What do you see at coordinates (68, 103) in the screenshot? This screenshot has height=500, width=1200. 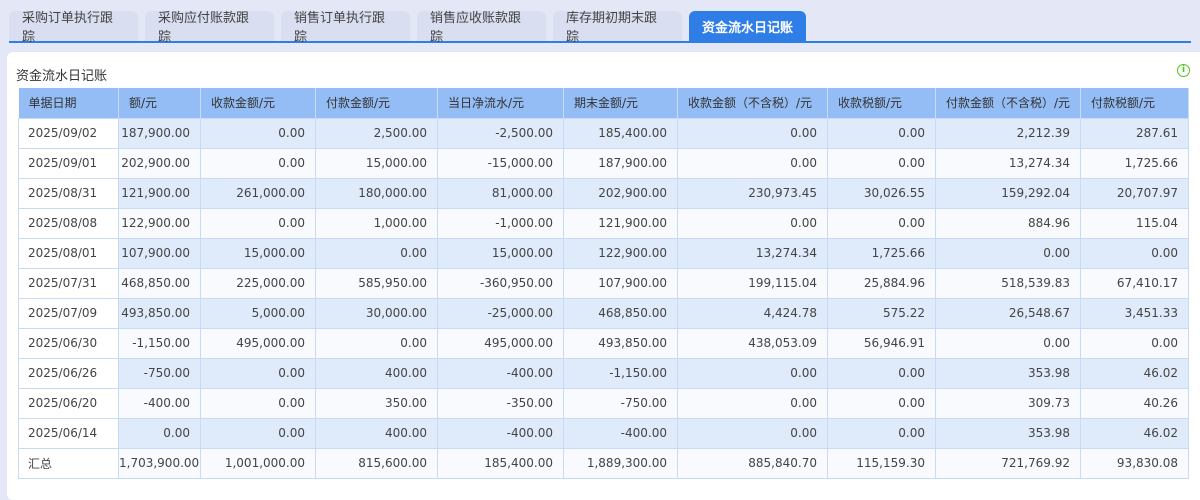 I see `column-header: 单据日期` at bounding box center [68, 103].